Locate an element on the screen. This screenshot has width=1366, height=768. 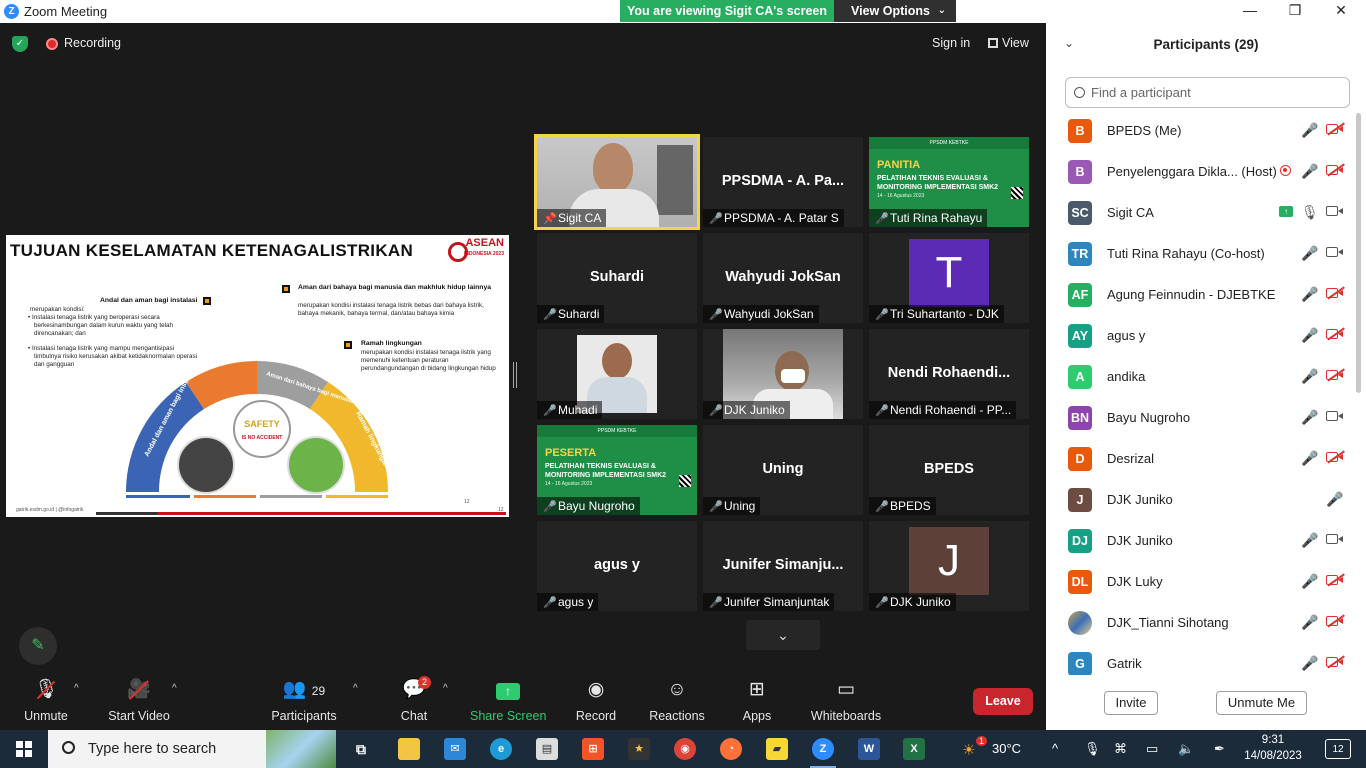
microphone-icon: 🎙 is located at coordinates (1092, 749).